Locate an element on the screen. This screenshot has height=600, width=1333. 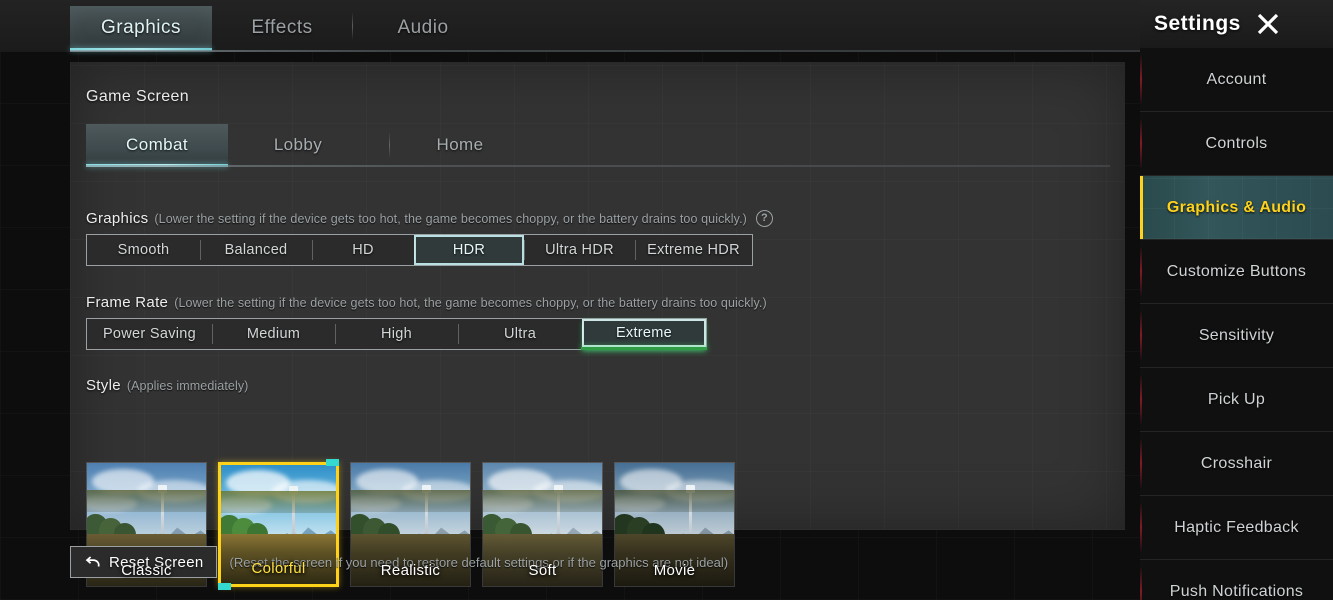
sidebar-item-account: Account is located at coordinates (1236, 80).